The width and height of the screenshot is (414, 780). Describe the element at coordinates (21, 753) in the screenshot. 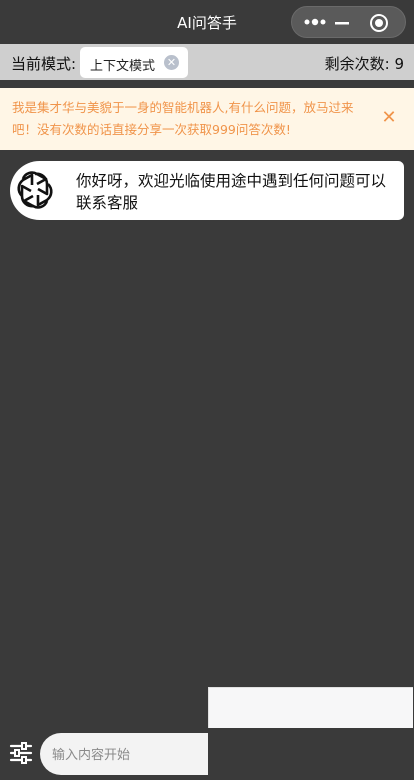

I see `settings-sliders-icon` at that location.